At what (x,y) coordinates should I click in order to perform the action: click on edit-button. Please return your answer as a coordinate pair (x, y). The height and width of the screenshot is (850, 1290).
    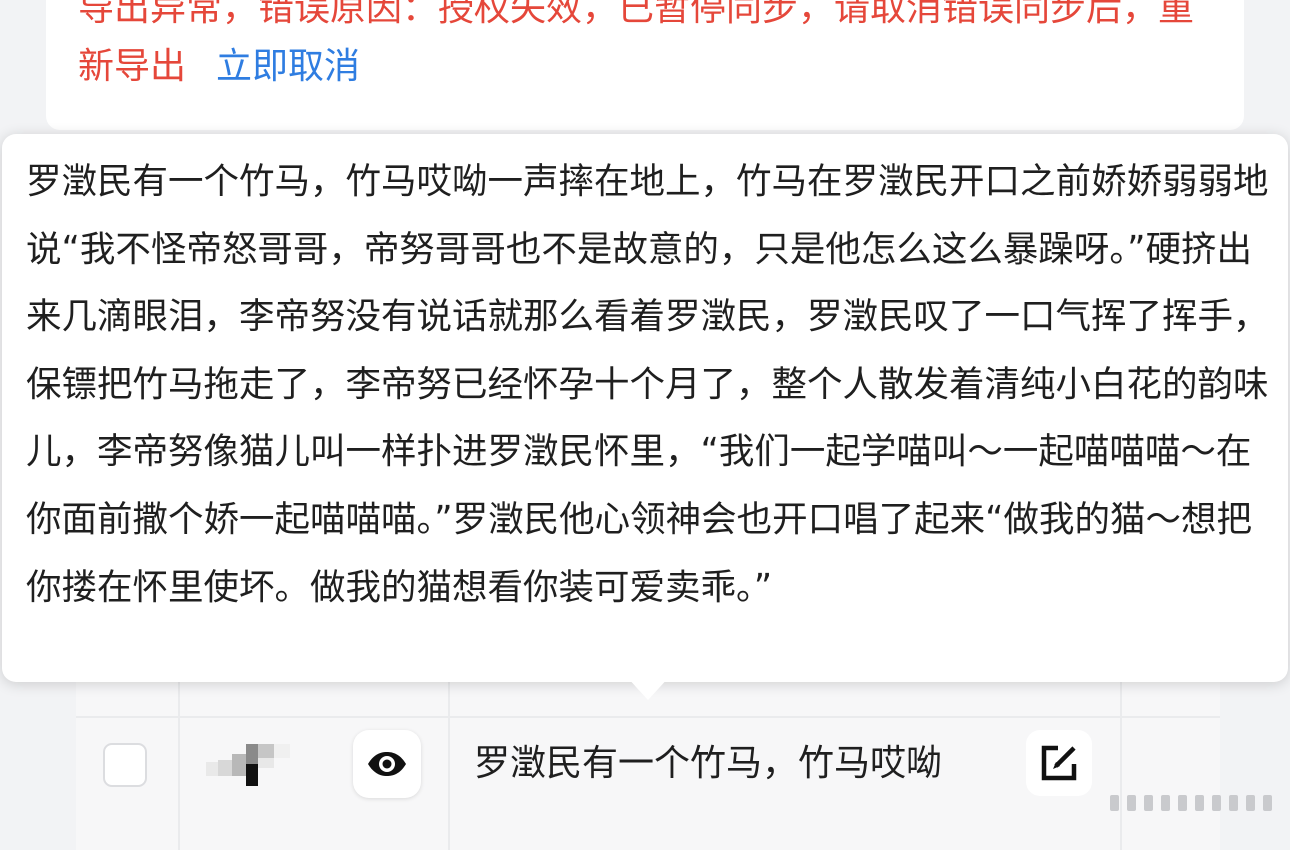
    Looking at the image, I should click on (1059, 763).